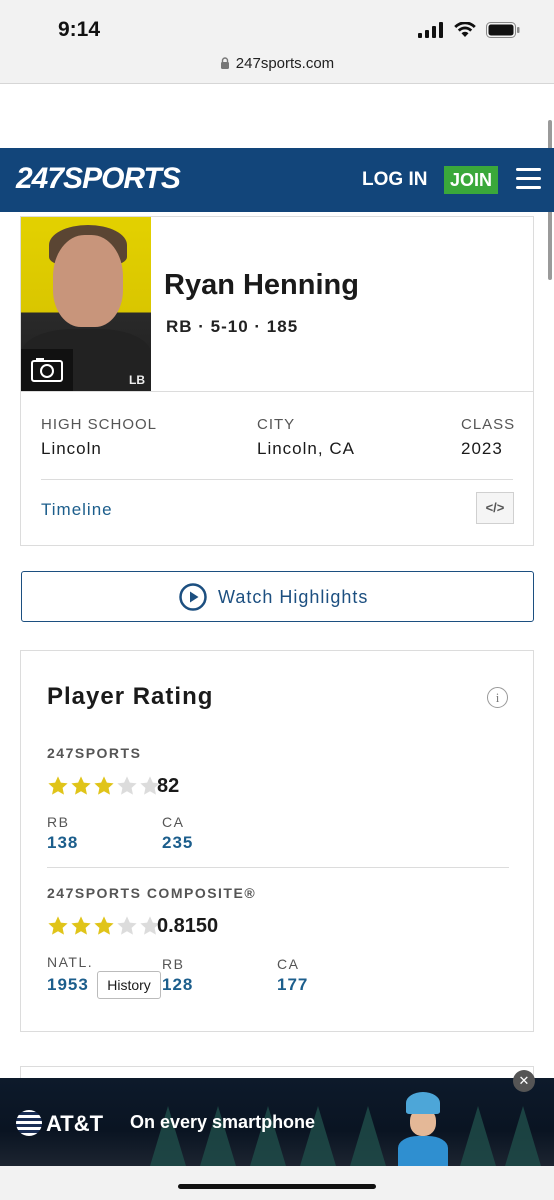 The height and width of the screenshot is (1200, 554). I want to click on rating-title: Player Rating, so click(130, 696).